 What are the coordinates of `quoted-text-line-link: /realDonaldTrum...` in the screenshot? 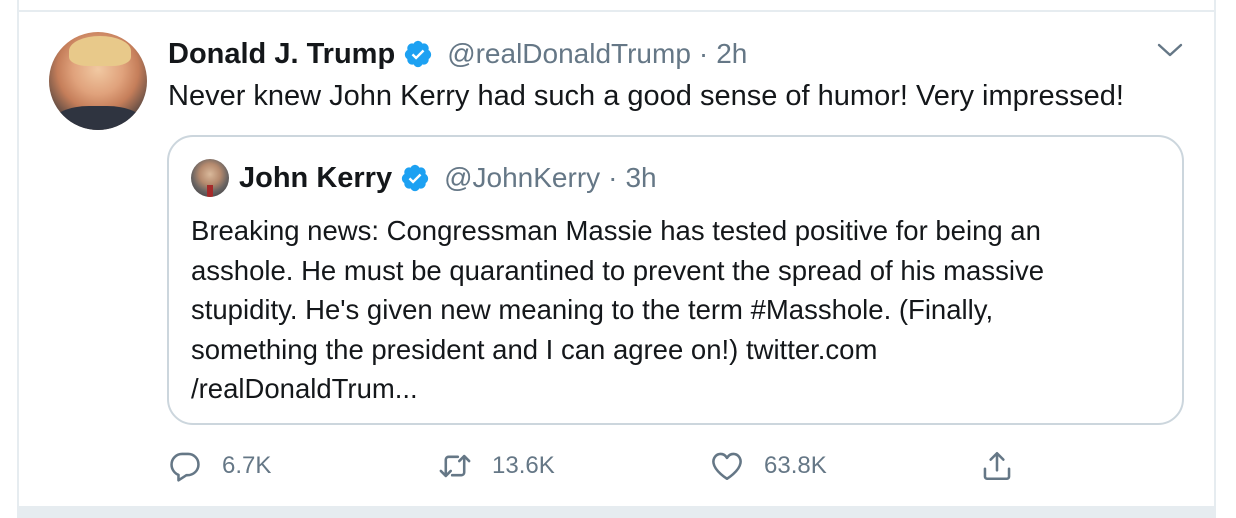 It's located at (686, 389).